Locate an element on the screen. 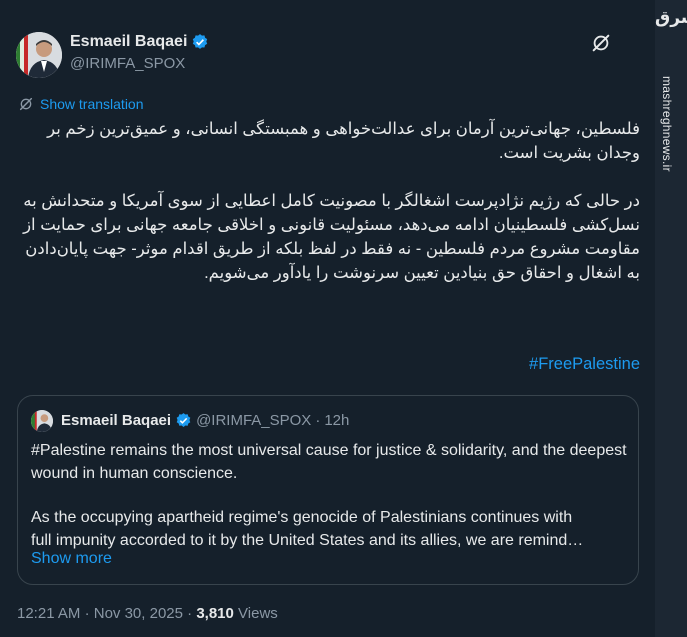 The image size is (687, 637). post-date: Nov 30, 2025 is located at coordinates (138, 613).